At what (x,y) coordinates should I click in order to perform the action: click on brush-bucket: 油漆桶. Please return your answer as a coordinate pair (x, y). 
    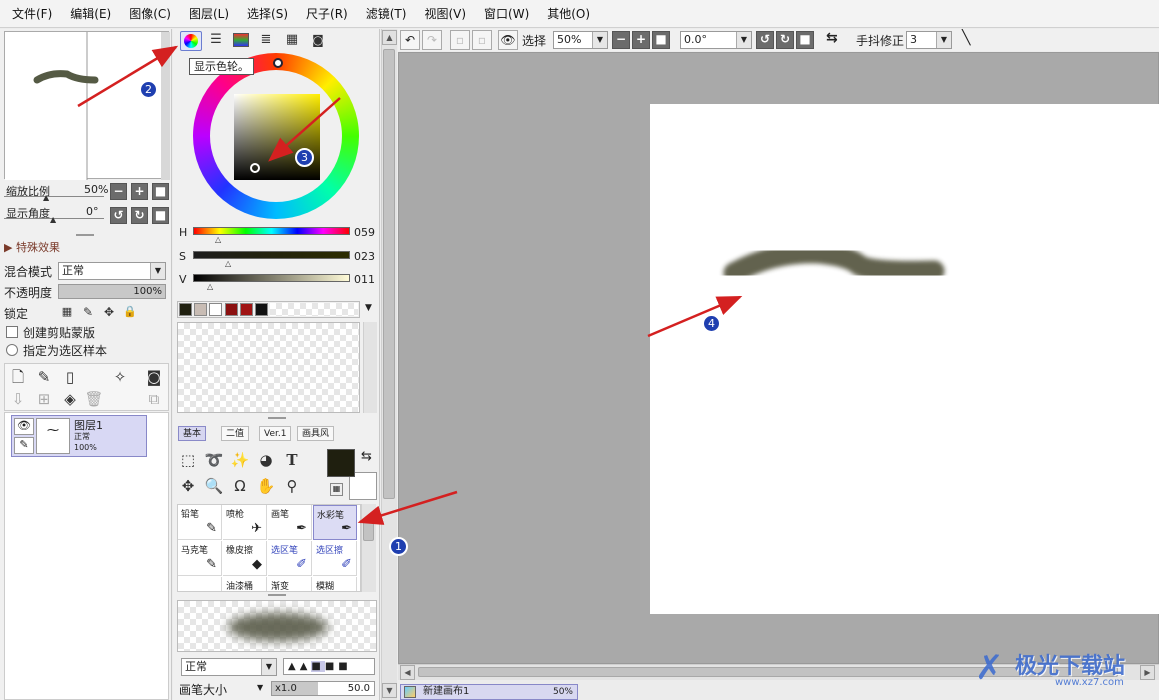
    Looking at the image, I should click on (245, 584).